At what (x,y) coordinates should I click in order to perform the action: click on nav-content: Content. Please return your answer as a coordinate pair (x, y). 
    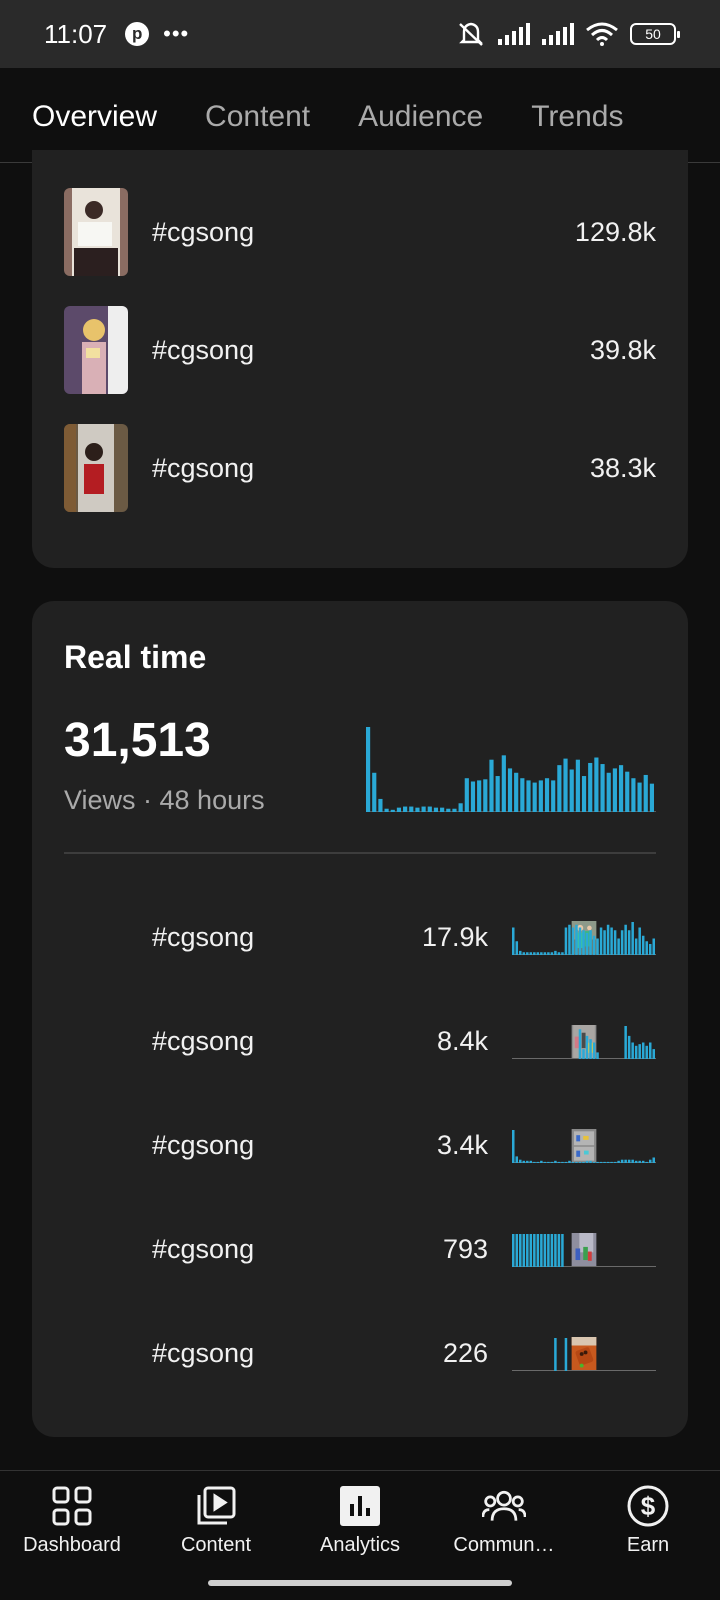
    Looking at the image, I should click on (216, 1520).